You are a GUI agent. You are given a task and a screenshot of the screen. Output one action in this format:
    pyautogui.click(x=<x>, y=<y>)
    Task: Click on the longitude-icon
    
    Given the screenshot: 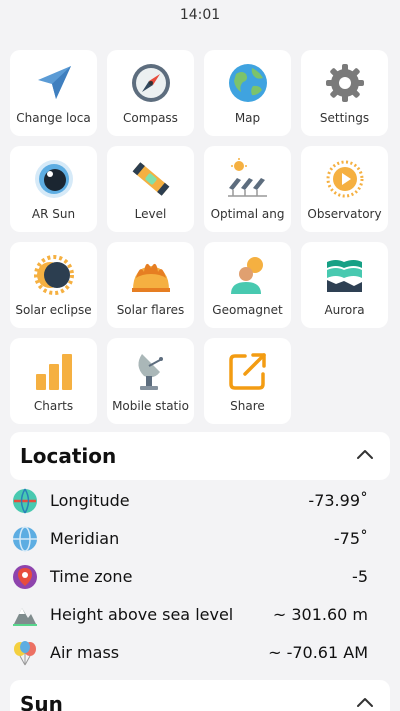 What is the action you would take?
    pyautogui.click(x=25, y=501)
    